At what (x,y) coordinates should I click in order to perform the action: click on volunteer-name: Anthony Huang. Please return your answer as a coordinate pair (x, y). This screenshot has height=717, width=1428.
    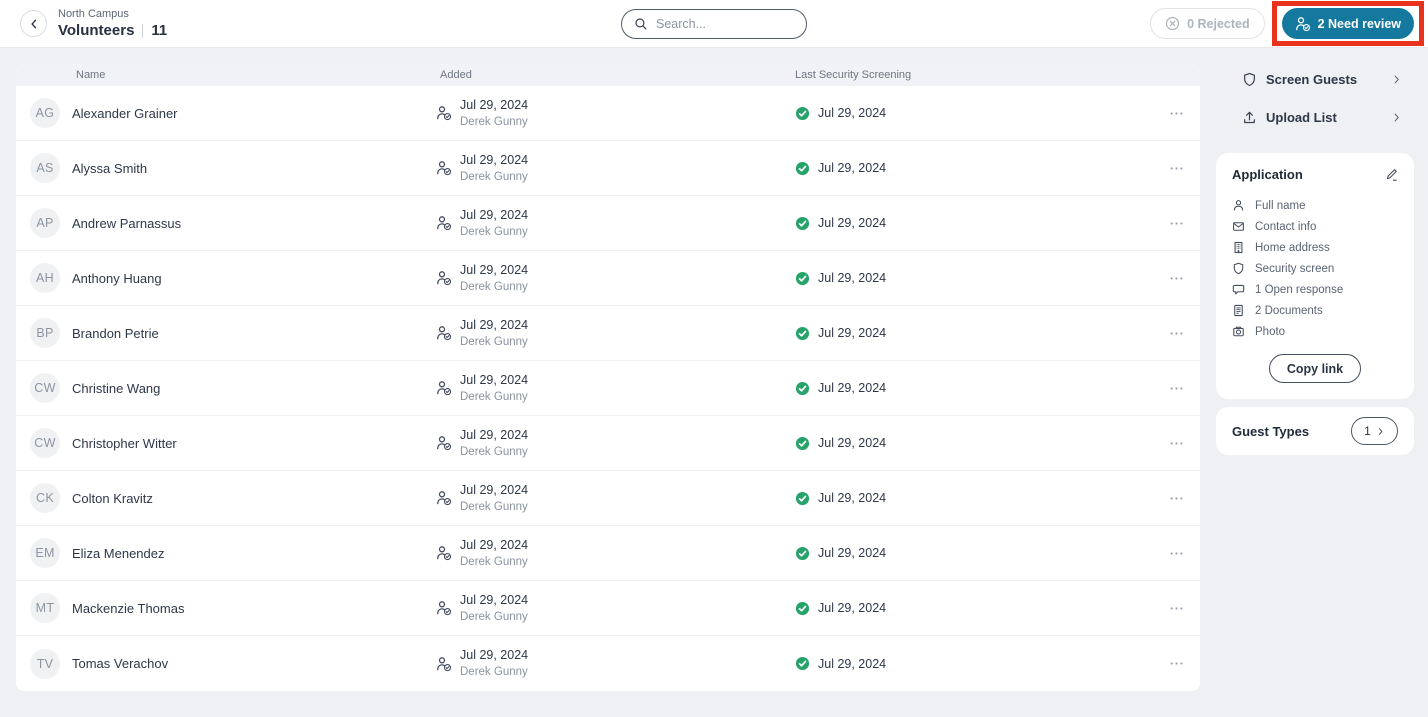
    Looking at the image, I should click on (117, 278).